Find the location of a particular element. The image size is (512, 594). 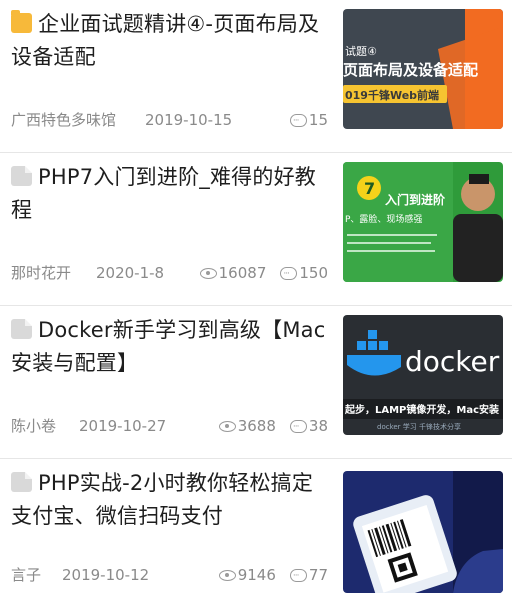

thumb-text: 7 is located at coordinates (369, 188).